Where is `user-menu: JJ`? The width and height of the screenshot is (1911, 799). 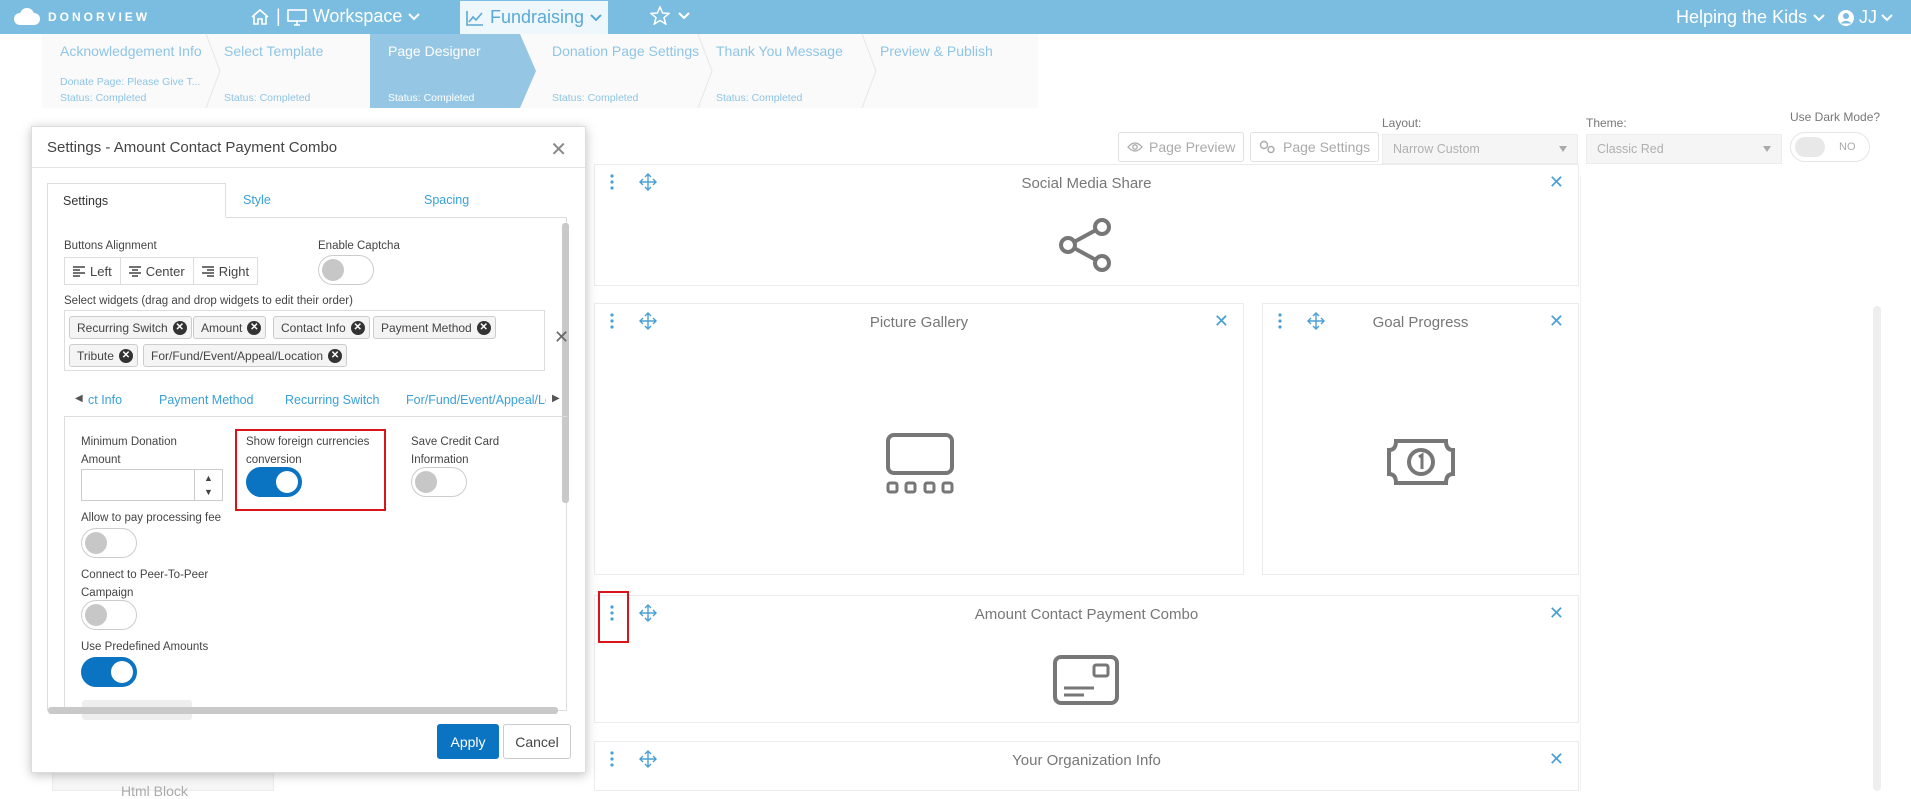 user-menu: JJ is located at coordinates (1865, 17).